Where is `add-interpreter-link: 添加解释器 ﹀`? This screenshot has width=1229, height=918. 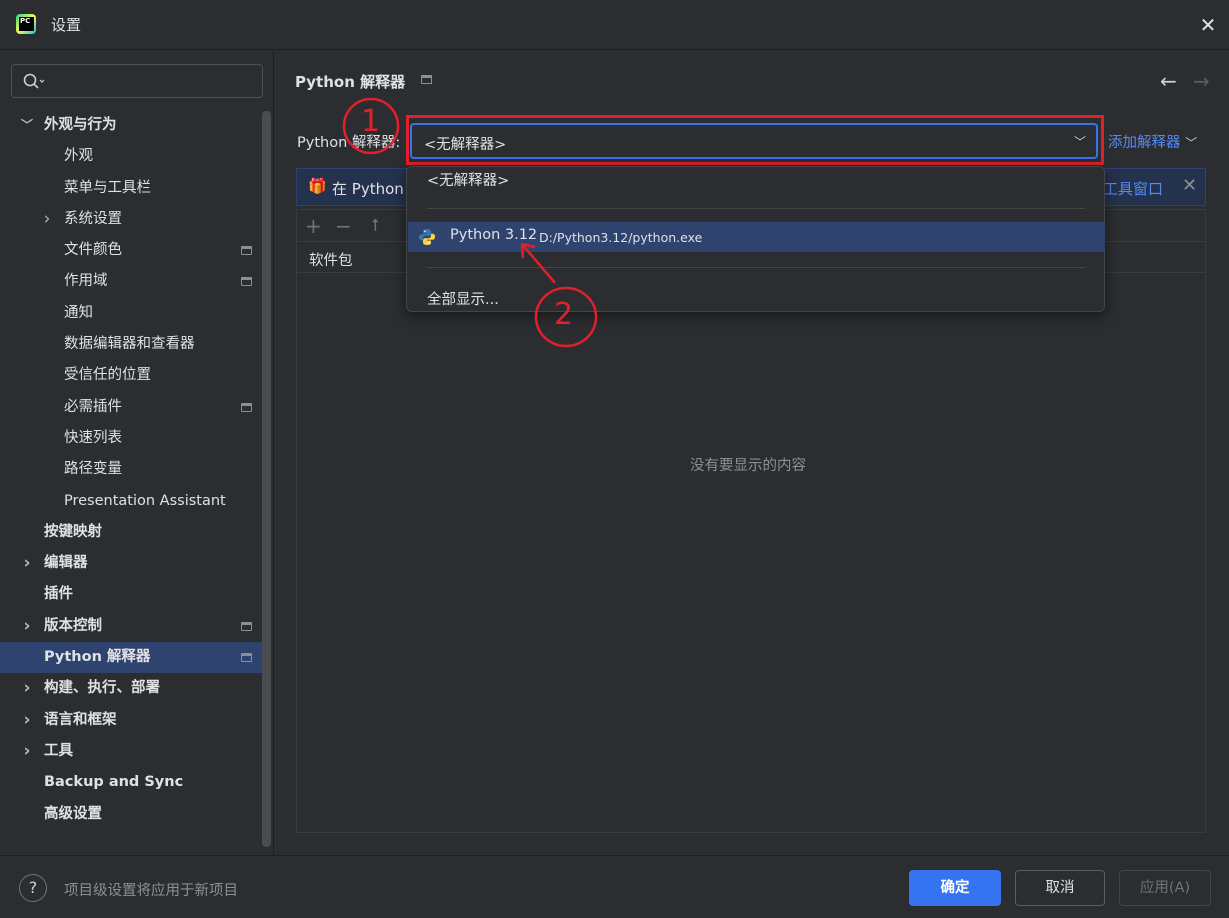 add-interpreter-link: 添加解释器 ﹀ is located at coordinates (1152, 141).